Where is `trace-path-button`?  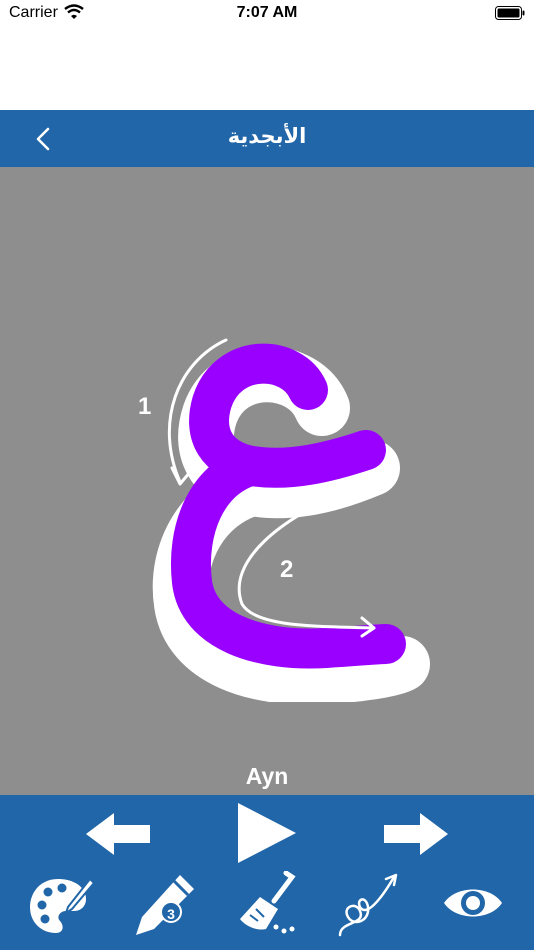 trace-path-button is located at coordinates (369, 905).